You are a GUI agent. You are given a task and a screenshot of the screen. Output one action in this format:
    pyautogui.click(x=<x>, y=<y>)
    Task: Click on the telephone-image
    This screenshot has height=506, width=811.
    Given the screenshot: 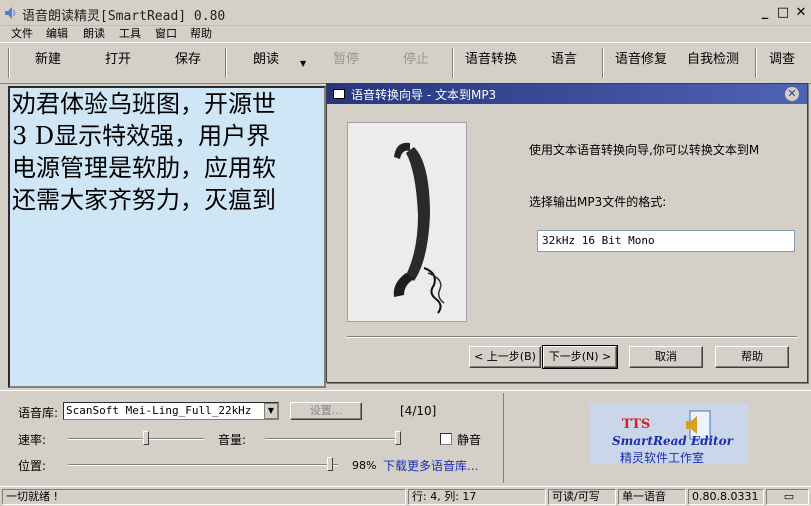 What is the action you would take?
    pyautogui.click(x=407, y=222)
    